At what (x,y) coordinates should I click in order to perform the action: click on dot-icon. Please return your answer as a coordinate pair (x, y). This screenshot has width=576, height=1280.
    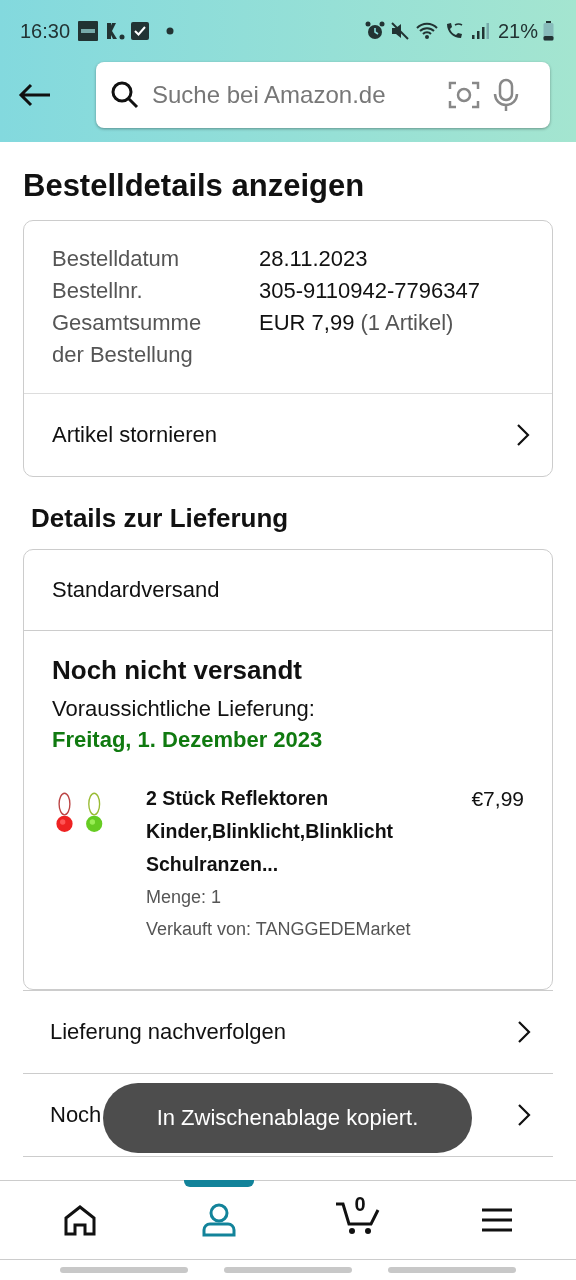
    Looking at the image, I should click on (170, 31).